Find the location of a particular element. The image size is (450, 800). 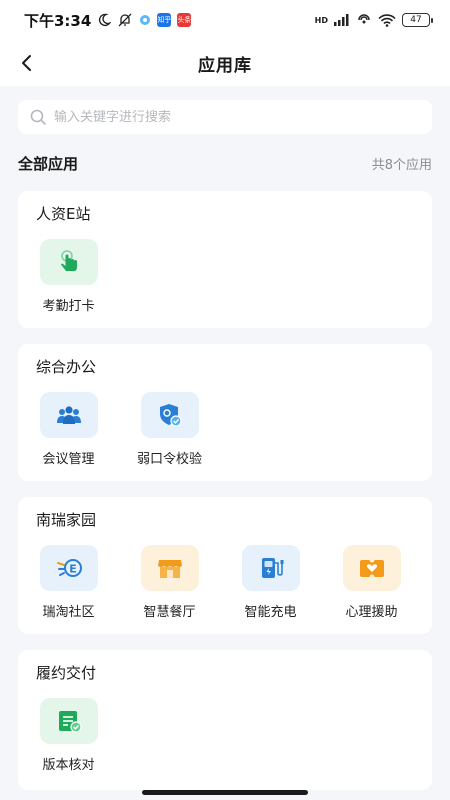

document-check-icon is located at coordinates (68, 721).